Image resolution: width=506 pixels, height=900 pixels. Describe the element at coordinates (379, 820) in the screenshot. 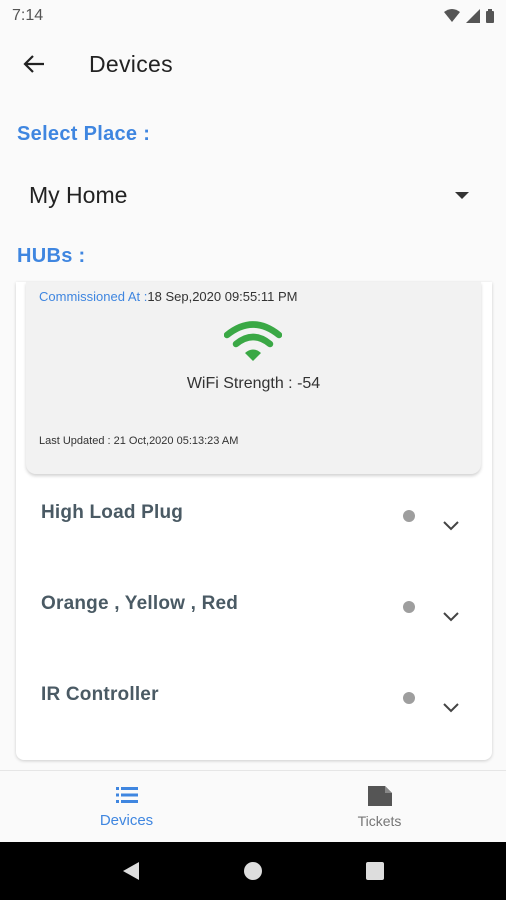

I see `nav-tickets-label: Tickets` at that location.